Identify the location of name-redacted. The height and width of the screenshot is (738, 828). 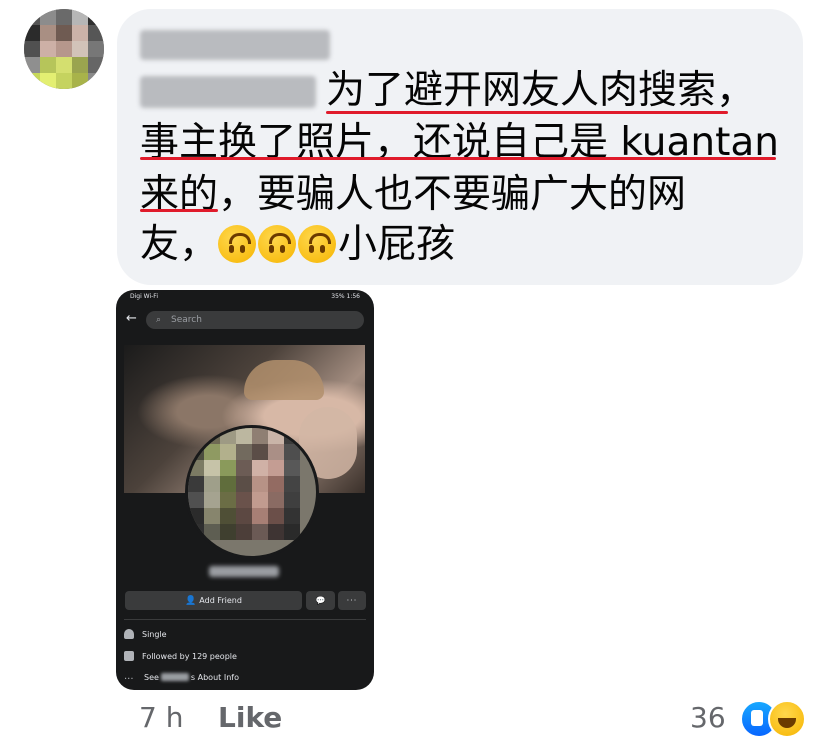
(174, 677).